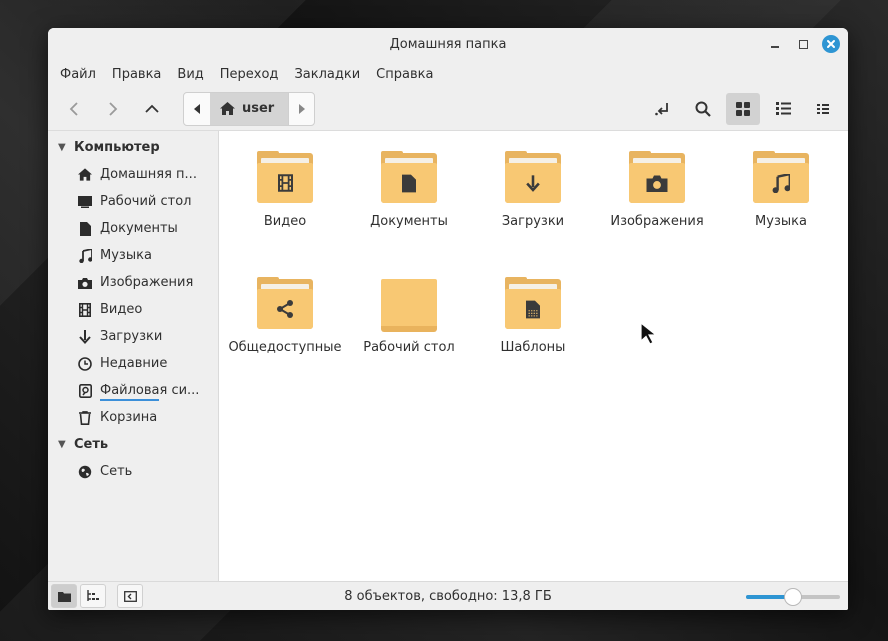 The image size is (888, 641). I want to click on folder-videos: Видео, so click(285, 190).